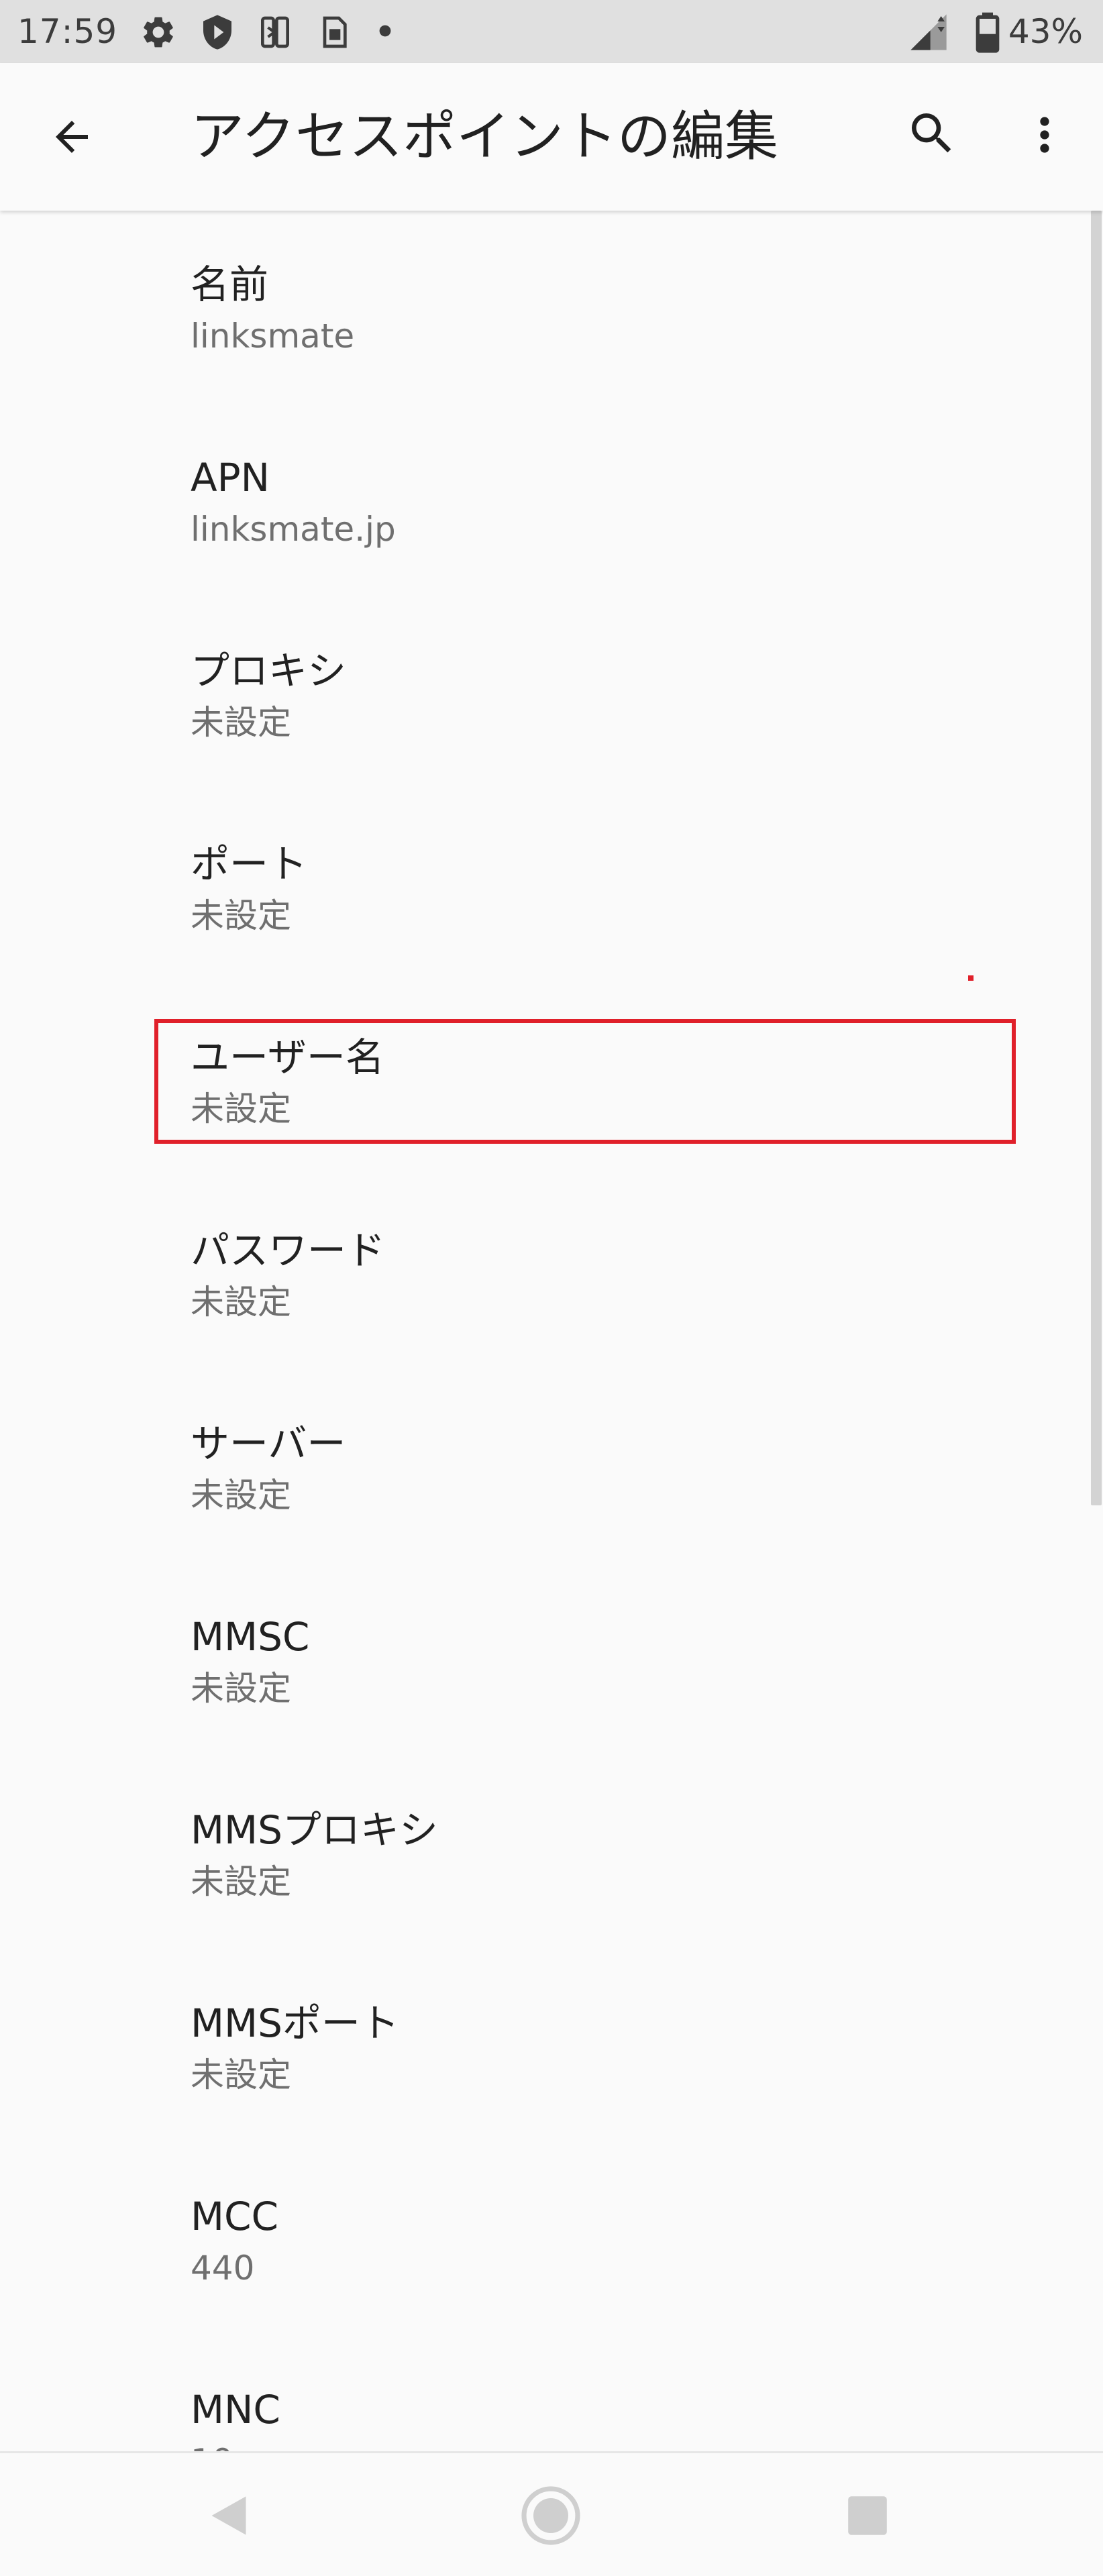  I want to click on setting-mms-port: MMSポート 未設定, so click(551, 2046).